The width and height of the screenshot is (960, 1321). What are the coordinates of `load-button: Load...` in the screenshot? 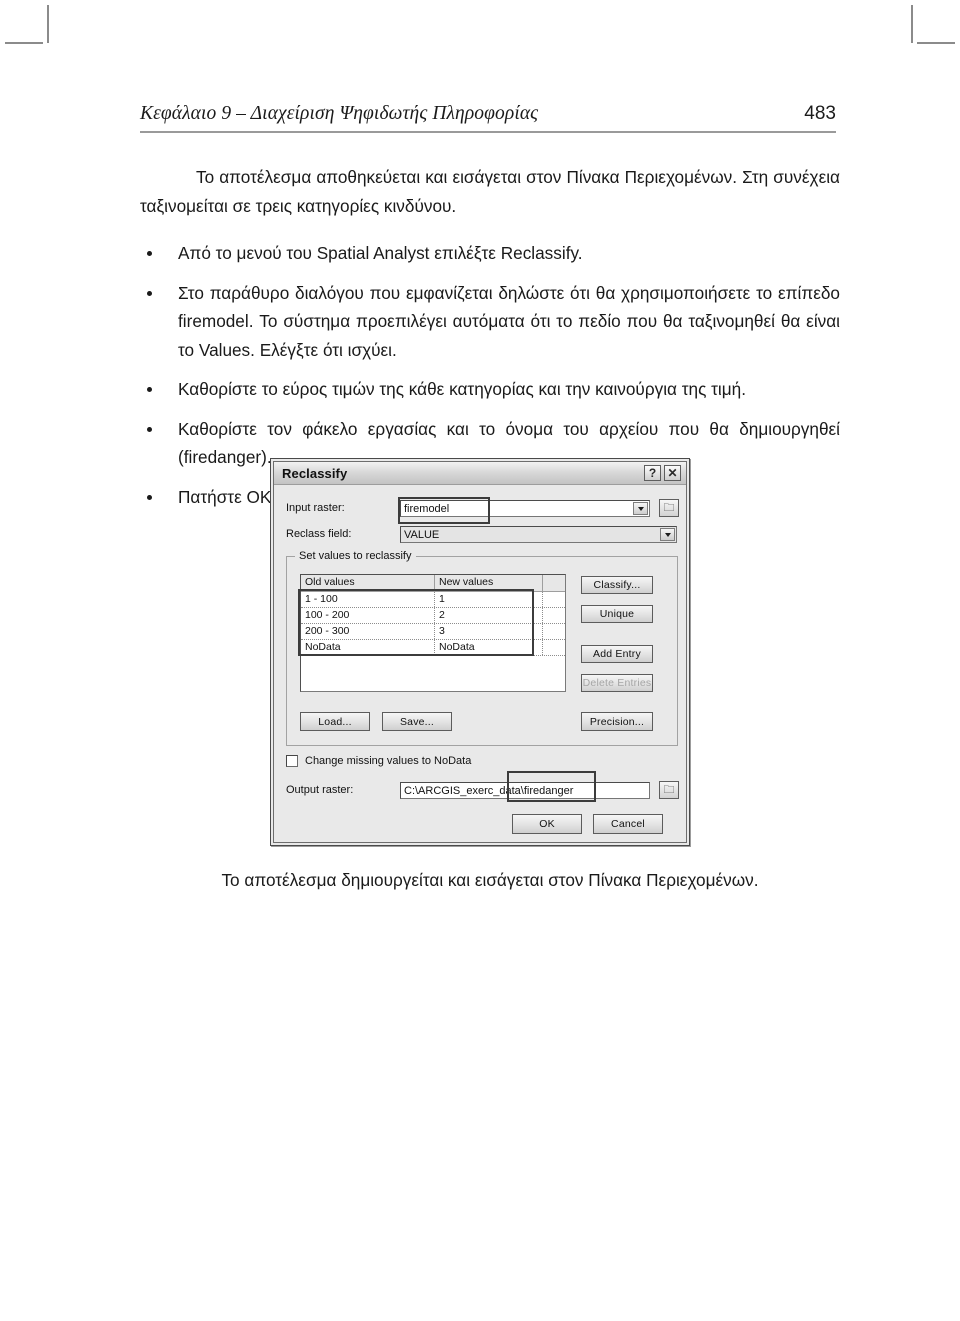 It's located at (335, 721).